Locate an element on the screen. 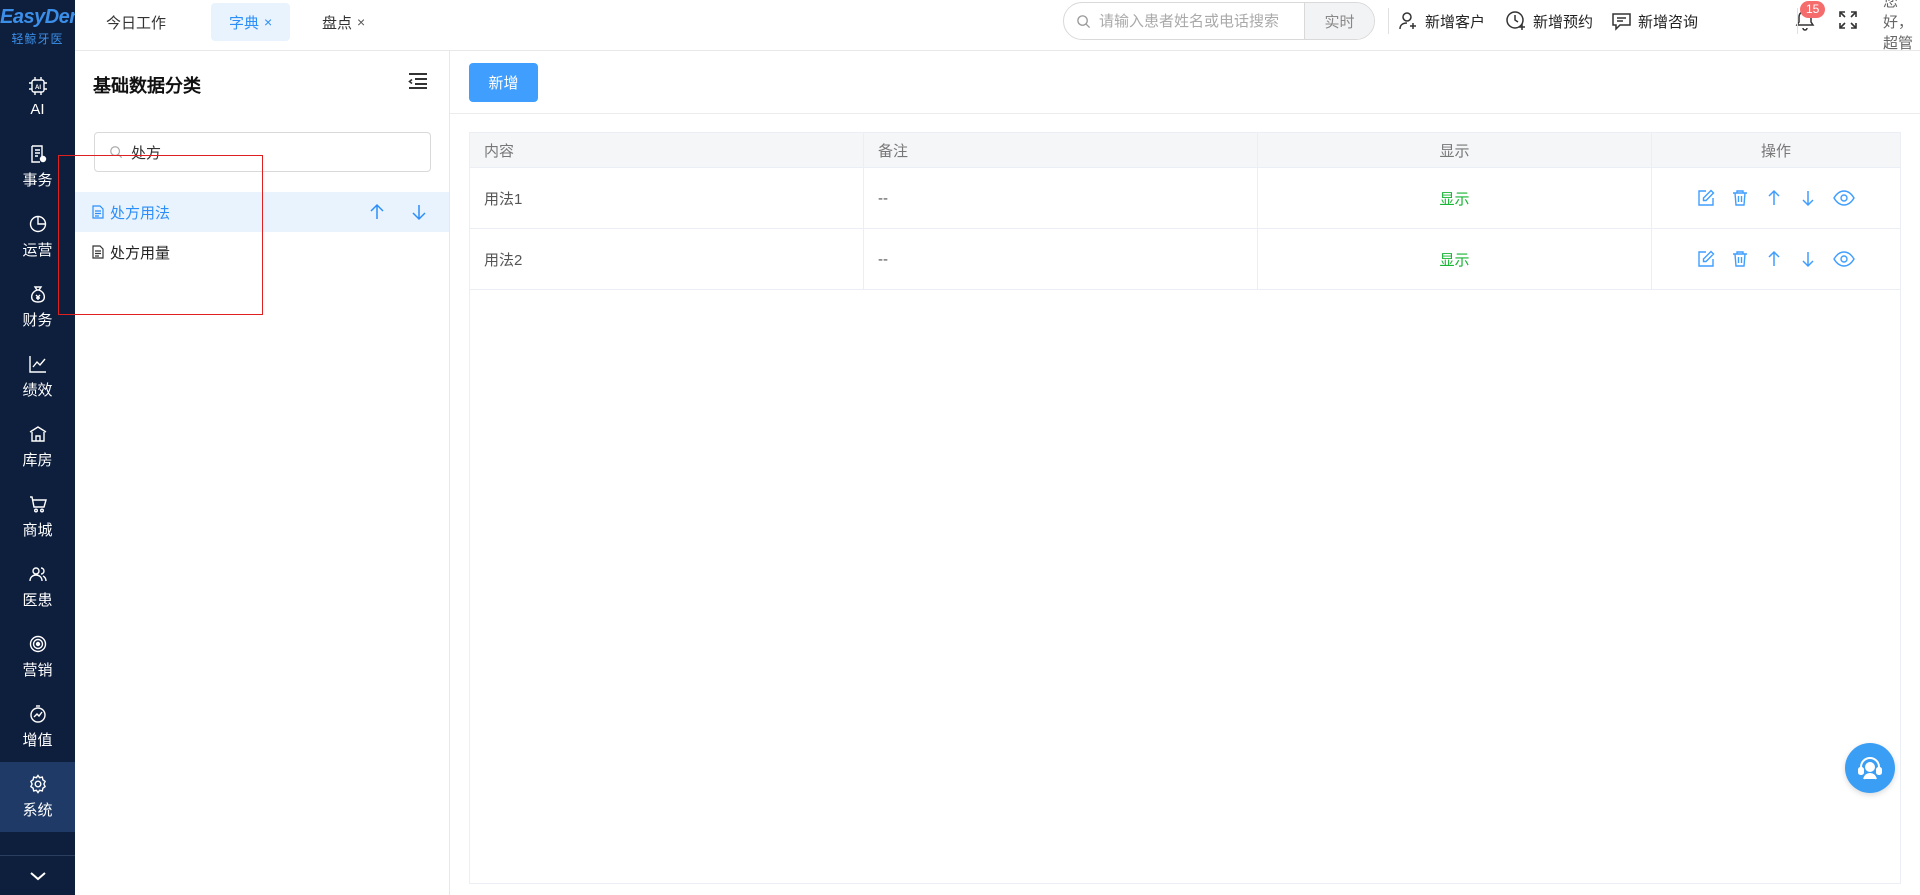 The width and height of the screenshot is (1920, 895). nav-item-system: 系统 is located at coordinates (37, 797).